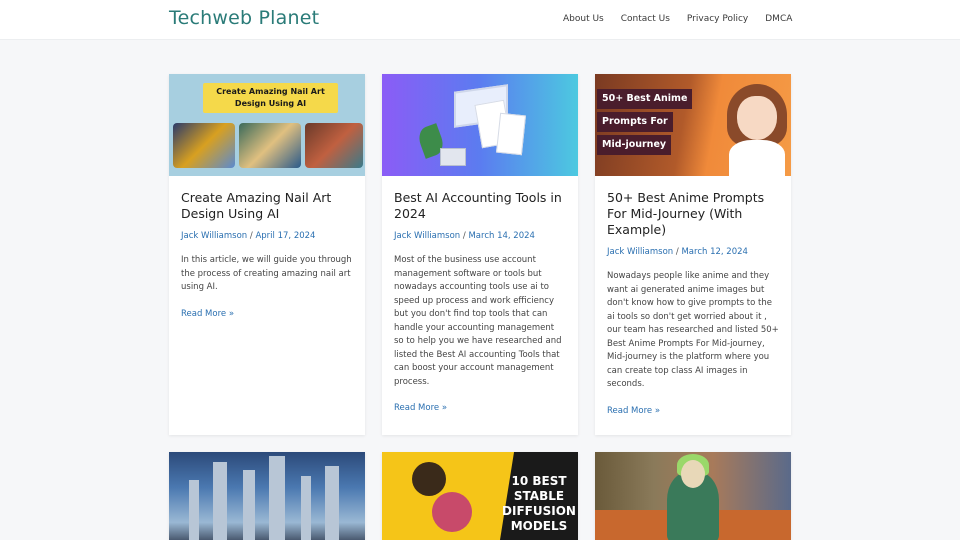 The height and width of the screenshot is (540, 960). Describe the element at coordinates (757, 118) in the screenshot. I see `anime-face` at that location.